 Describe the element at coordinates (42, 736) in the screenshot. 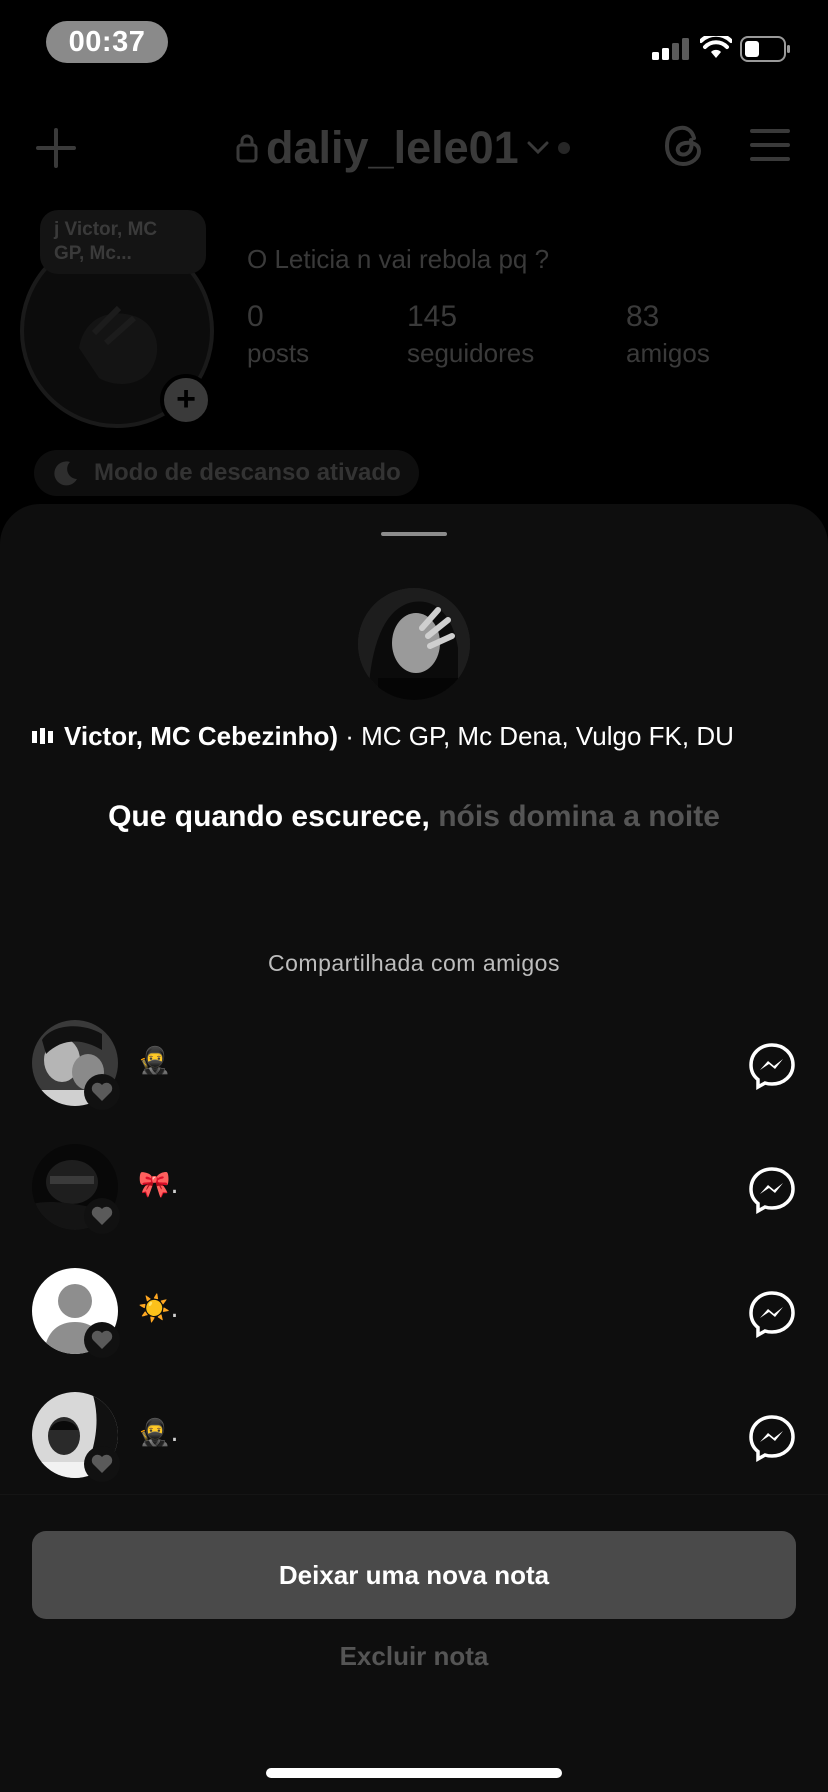

I see `audio-bars-icon` at that location.